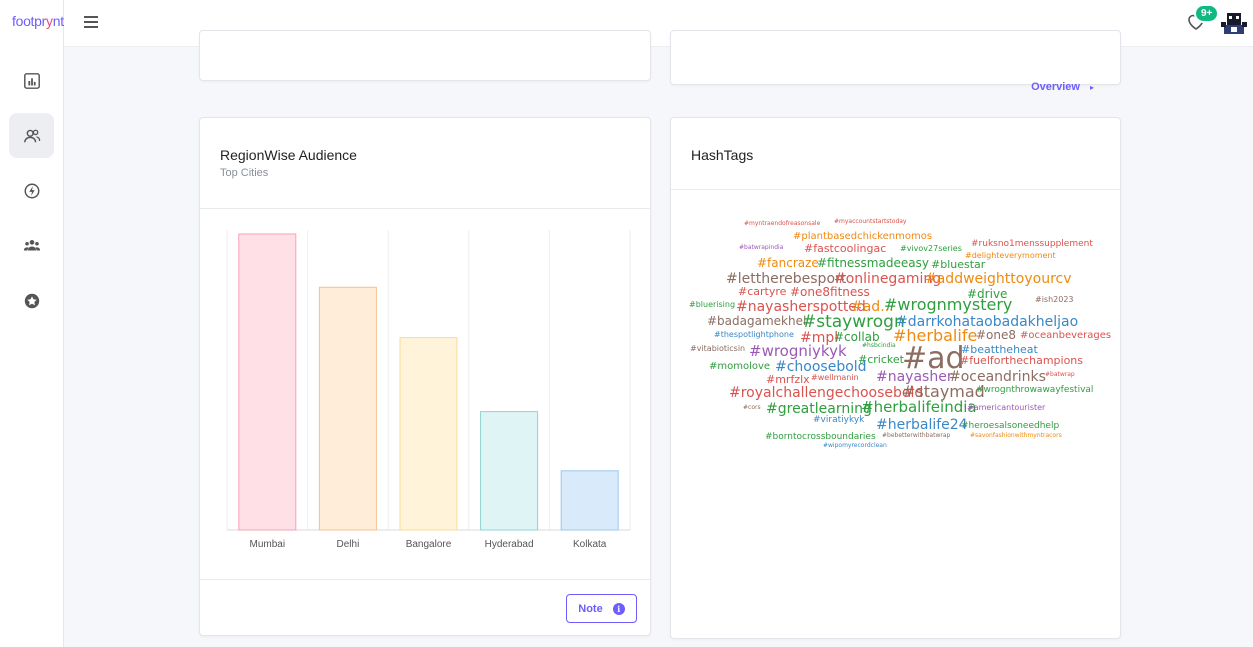 Image resolution: width=1253 pixels, height=647 pixels. I want to click on x-tick-label: Delhi, so click(348, 544).